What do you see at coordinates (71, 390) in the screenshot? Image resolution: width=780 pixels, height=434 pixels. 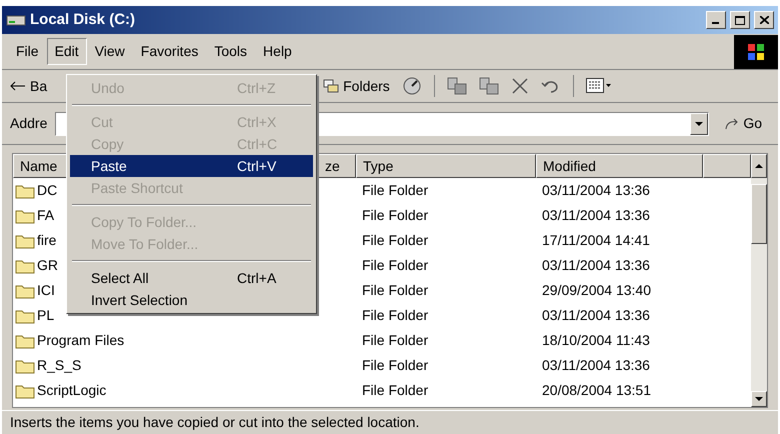 I see `file-name: ScriptLogic` at bounding box center [71, 390].